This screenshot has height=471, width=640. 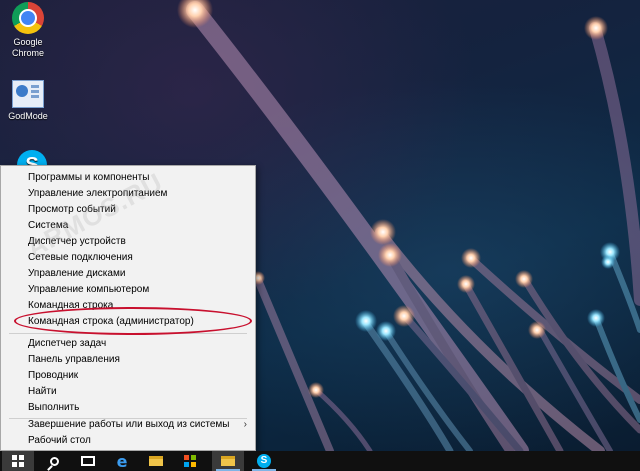 I want to click on menu-item-task-manager: Диспетчер задач, so click(x=128, y=344).